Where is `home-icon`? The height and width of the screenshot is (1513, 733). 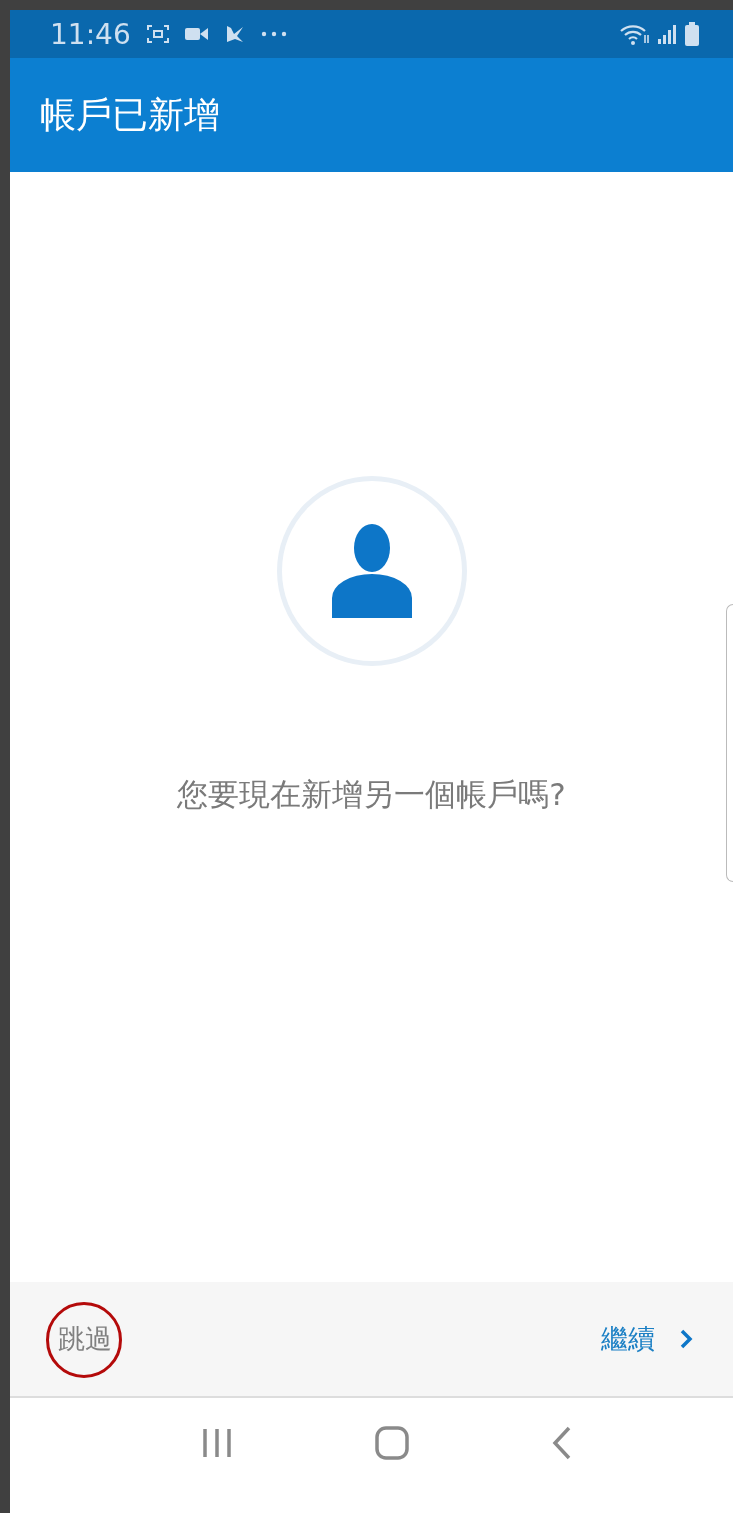 home-icon is located at coordinates (392, 1442).